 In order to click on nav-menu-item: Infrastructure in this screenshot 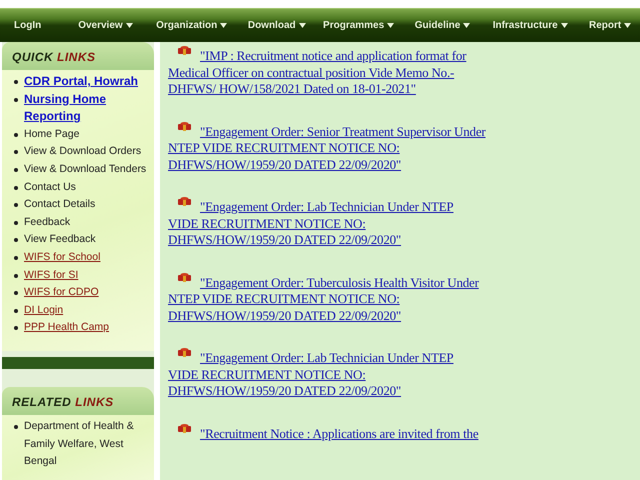, I will do `click(536, 25)`.